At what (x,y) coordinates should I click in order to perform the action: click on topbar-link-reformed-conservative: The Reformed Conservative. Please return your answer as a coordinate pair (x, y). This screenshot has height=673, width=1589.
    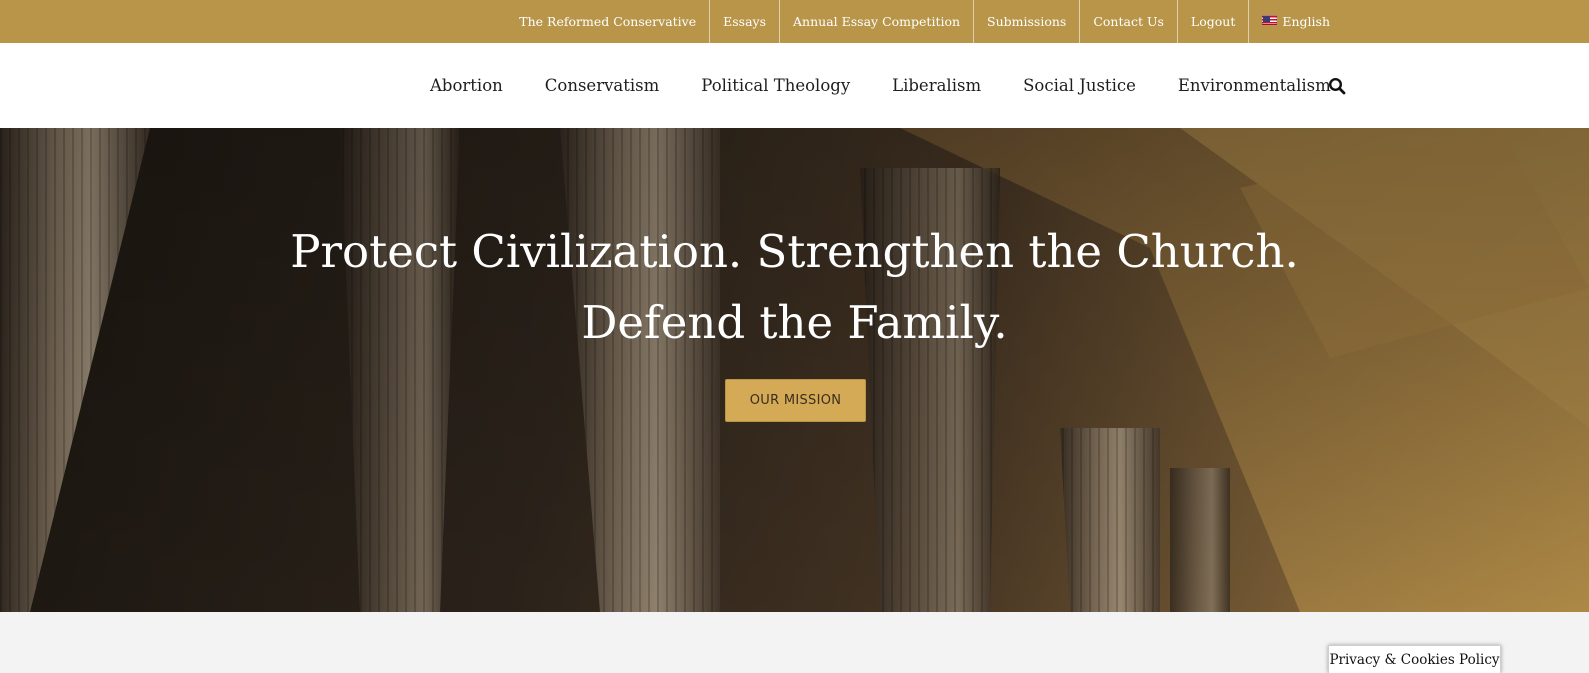
    Looking at the image, I should click on (607, 21).